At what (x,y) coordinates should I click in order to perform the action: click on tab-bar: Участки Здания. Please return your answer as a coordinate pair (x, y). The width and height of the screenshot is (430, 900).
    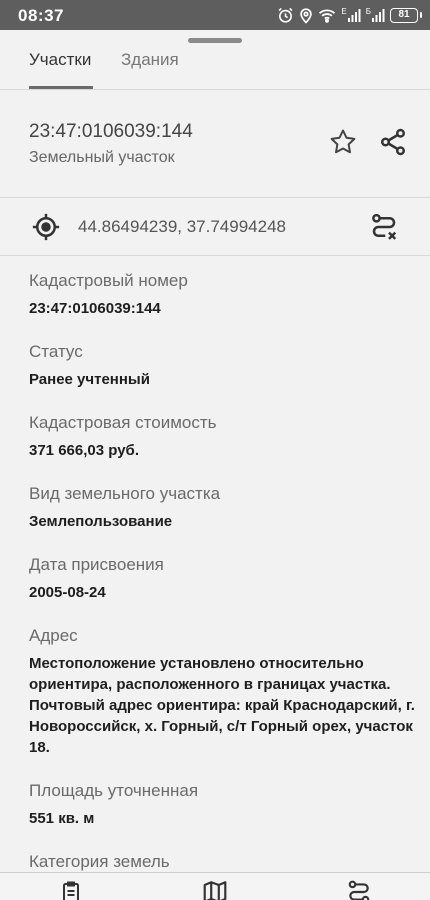
    Looking at the image, I should click on (215, 67).